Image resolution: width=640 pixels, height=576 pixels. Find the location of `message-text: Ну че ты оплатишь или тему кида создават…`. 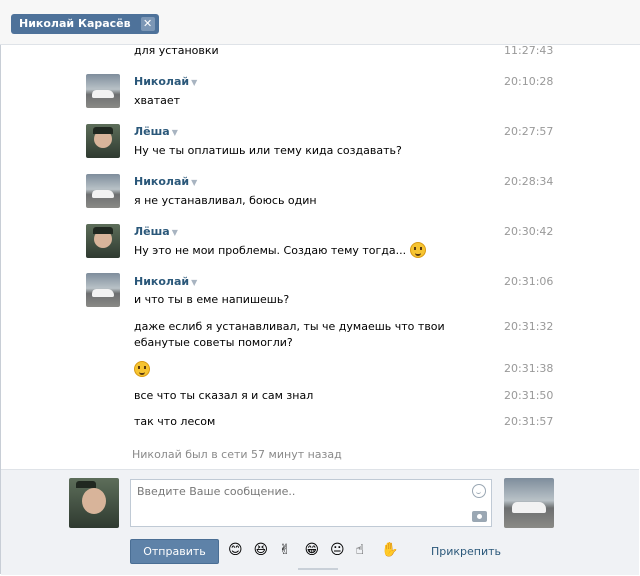

message-text: Ну че ты оплатишь или тему кида создават… is located at coordinates (268, 150).